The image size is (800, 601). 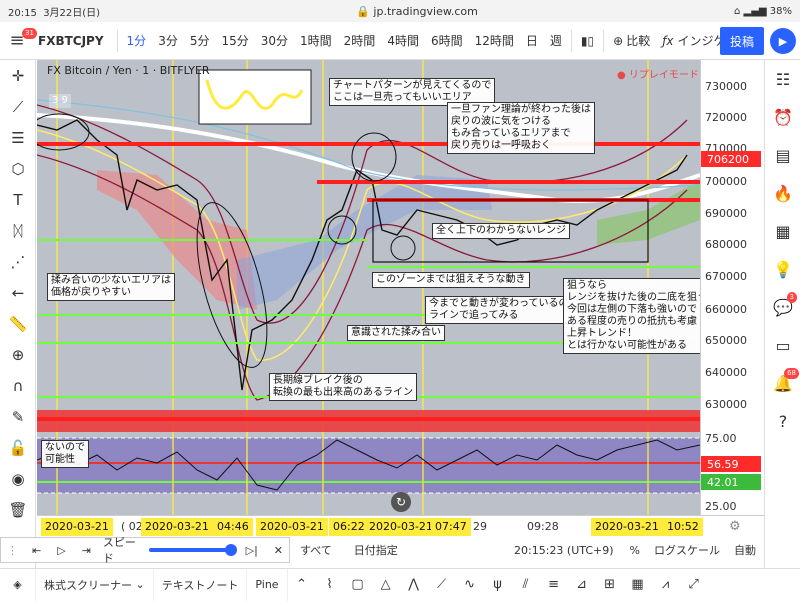 What do you see at coordinates (128, 70) in the screenshot?
I see `chart-title: FX Bitcoin / Yen · 1 · BITFLYER` at bounding box center [128, 70].